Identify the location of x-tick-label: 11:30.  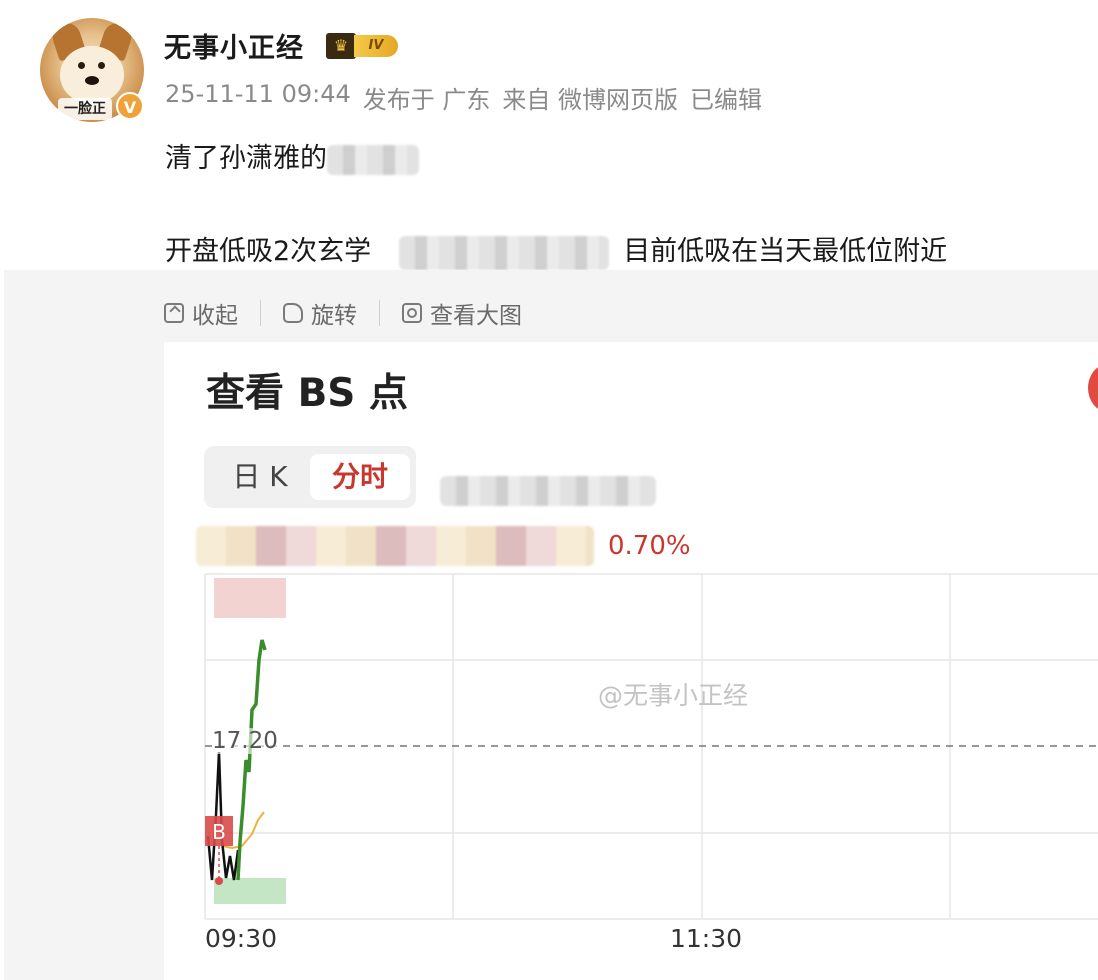
(706, 938).